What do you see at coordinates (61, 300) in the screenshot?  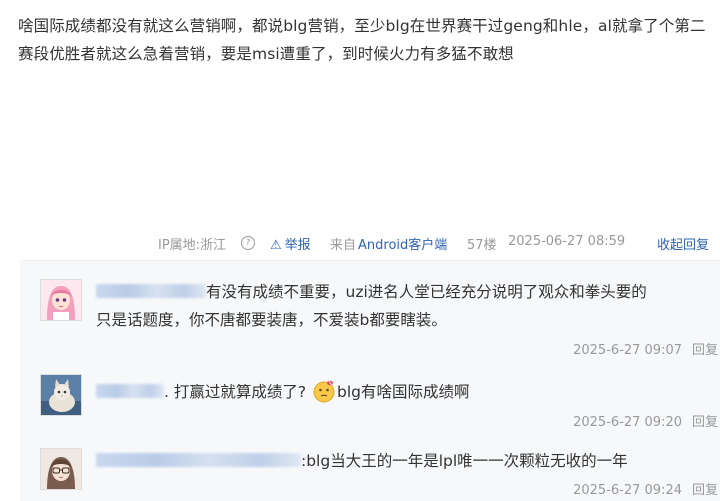 I see `anime-girl-avatar-icon` at bounding box center [61, 300].